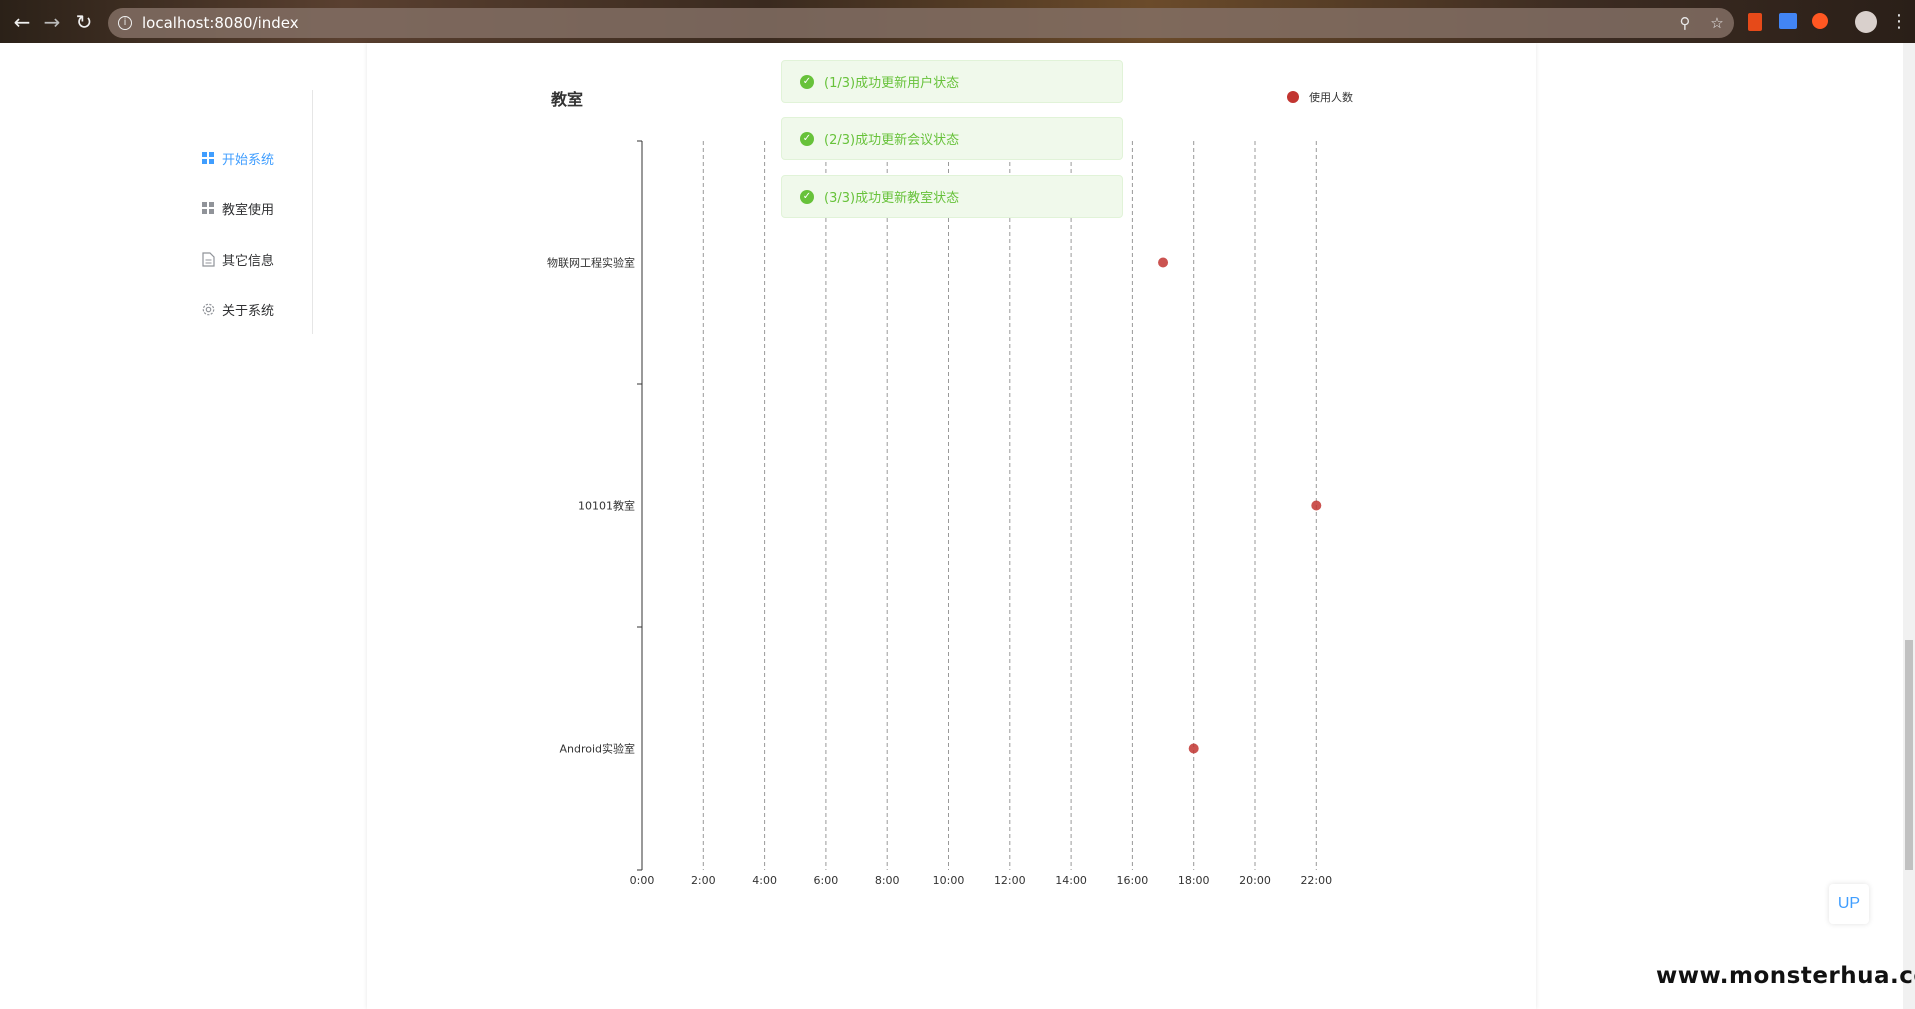 This screenshot has height=1009, width=1915. Describe the element at coordinates (826, 880) in the screenshot. I see `x-tick-label: 6:00` at that location.